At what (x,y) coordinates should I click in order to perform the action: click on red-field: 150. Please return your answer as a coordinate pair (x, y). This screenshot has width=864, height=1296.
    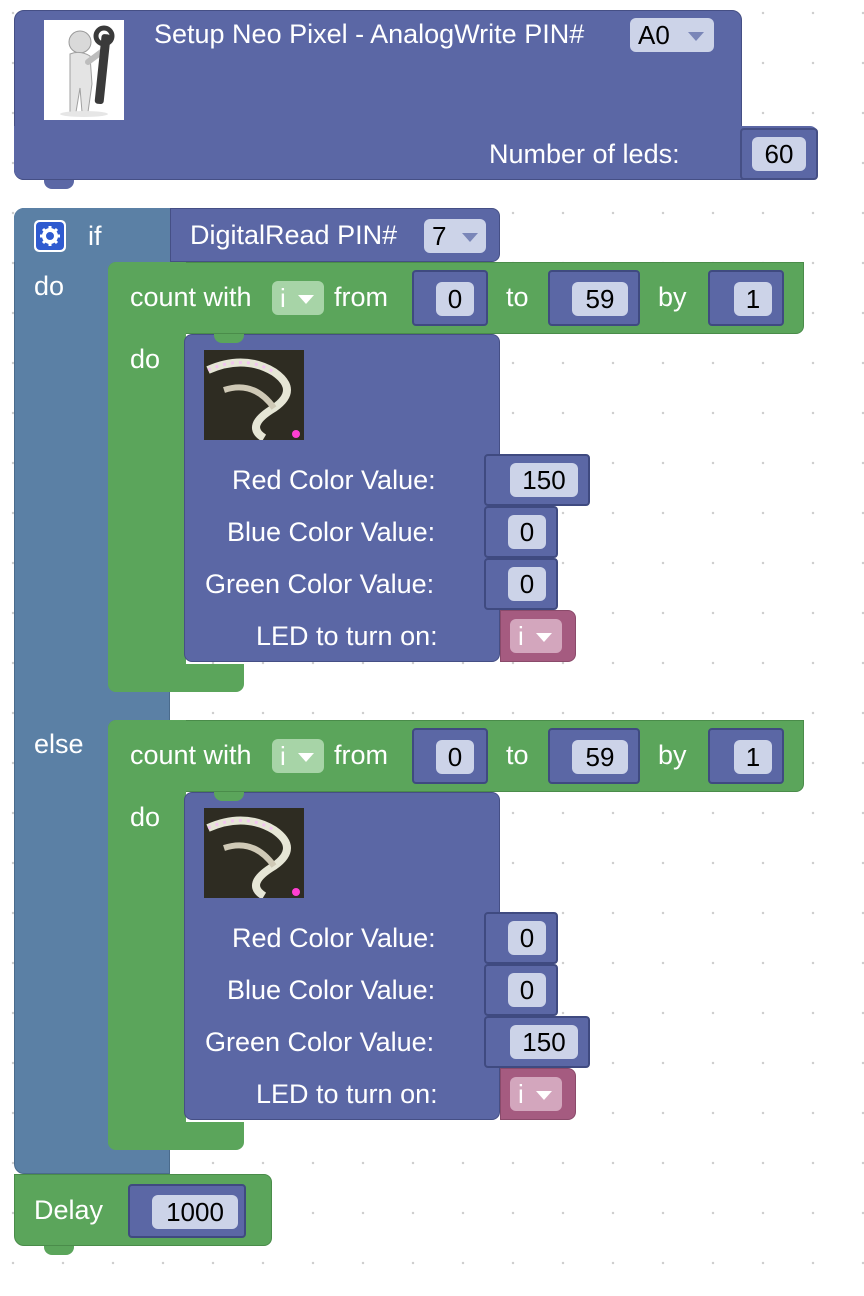
    Looking at the image, I should click on (544, 480).